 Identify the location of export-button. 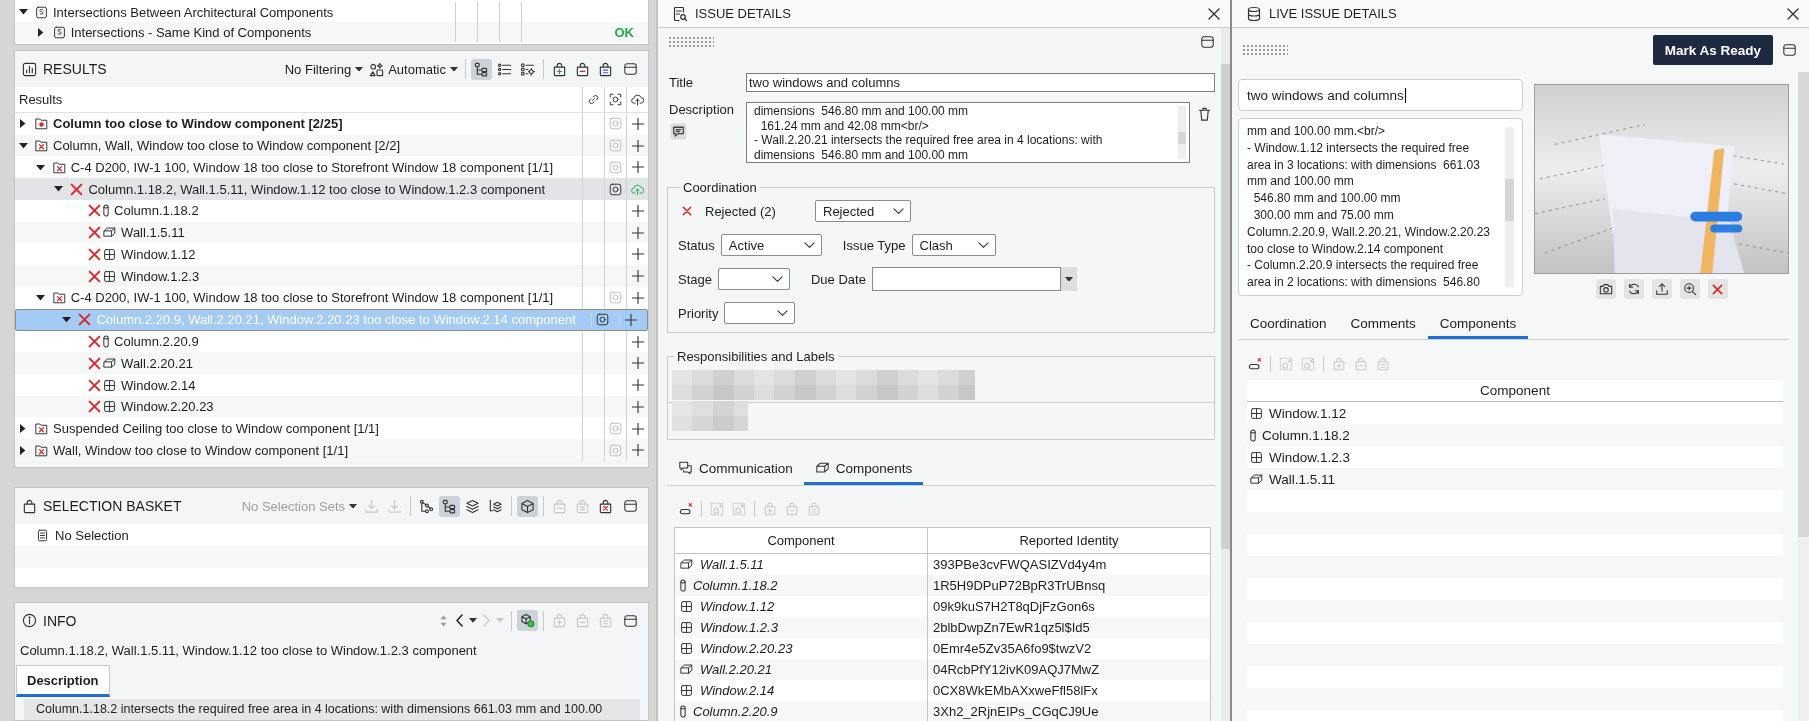
(1661, 289).